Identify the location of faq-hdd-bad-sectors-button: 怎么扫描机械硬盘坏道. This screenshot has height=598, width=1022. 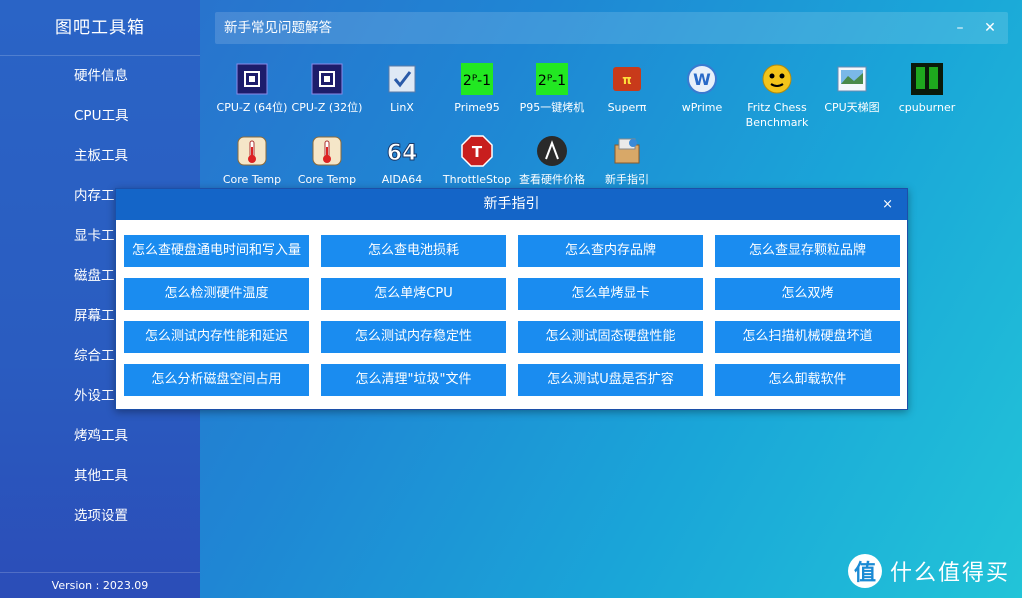
(807, 337).